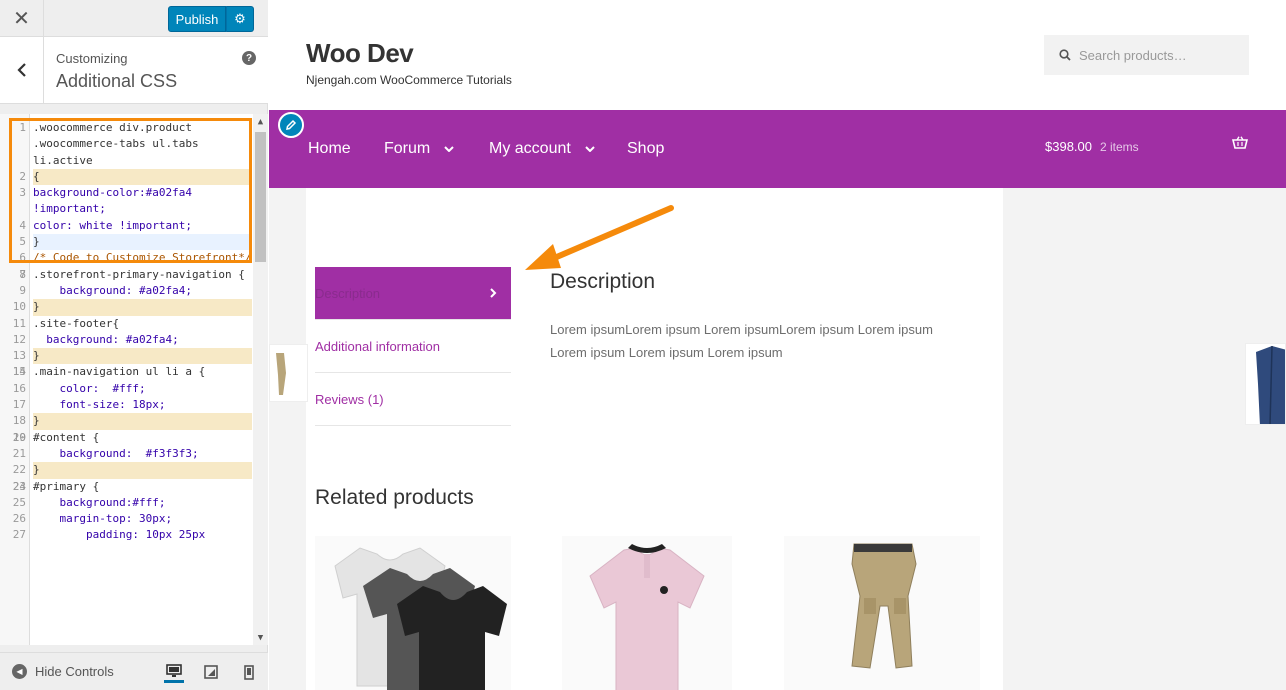 This screenshot has width=1286, height=690. I want to click on next-product-thumbnail, so click(1265, 384).